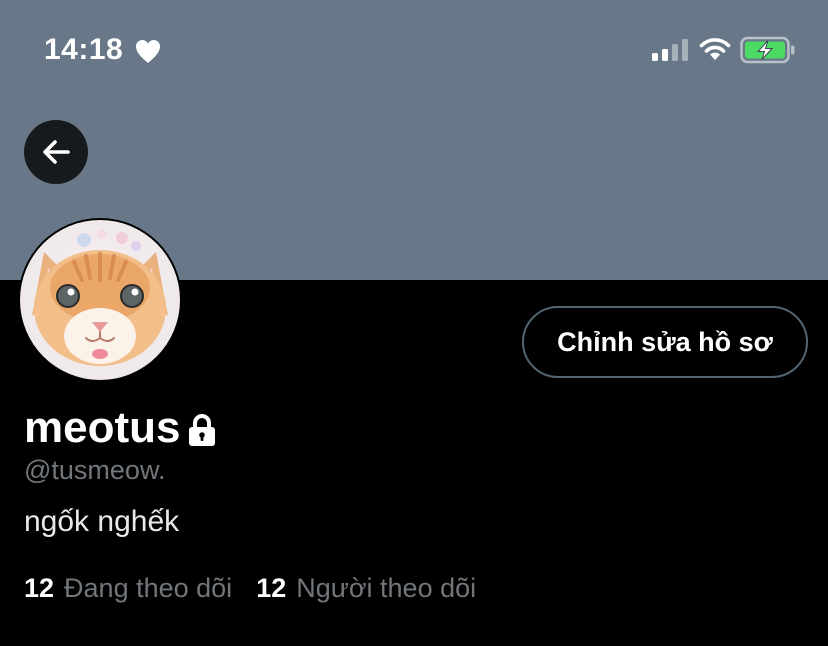 This screenshot has height=646, width=828. I want to click on following-label: Đang theo dõi, so click(148, 588).